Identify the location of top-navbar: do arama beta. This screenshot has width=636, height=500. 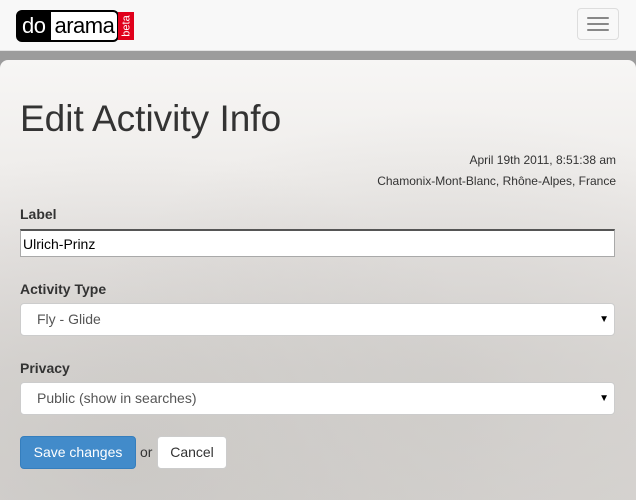
(318, 25).